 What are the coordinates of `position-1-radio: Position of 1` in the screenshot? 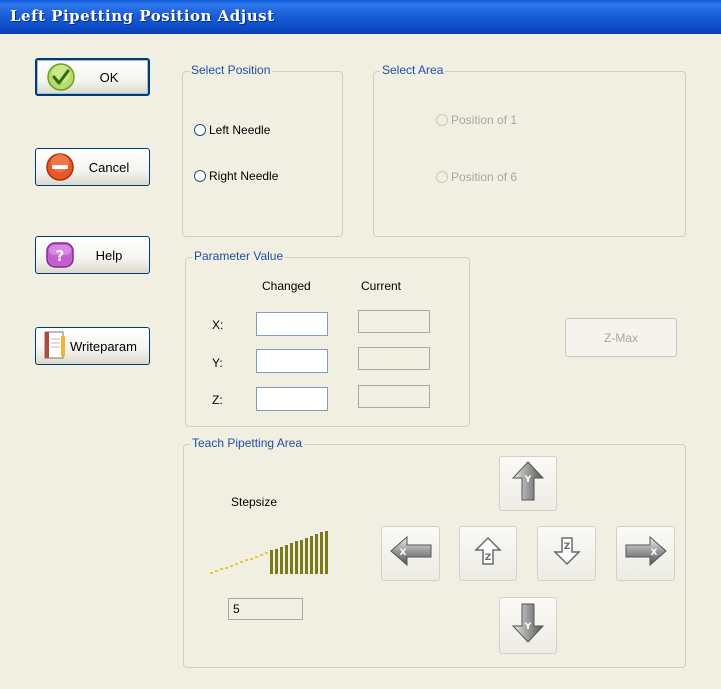 It's located at (476, 120).